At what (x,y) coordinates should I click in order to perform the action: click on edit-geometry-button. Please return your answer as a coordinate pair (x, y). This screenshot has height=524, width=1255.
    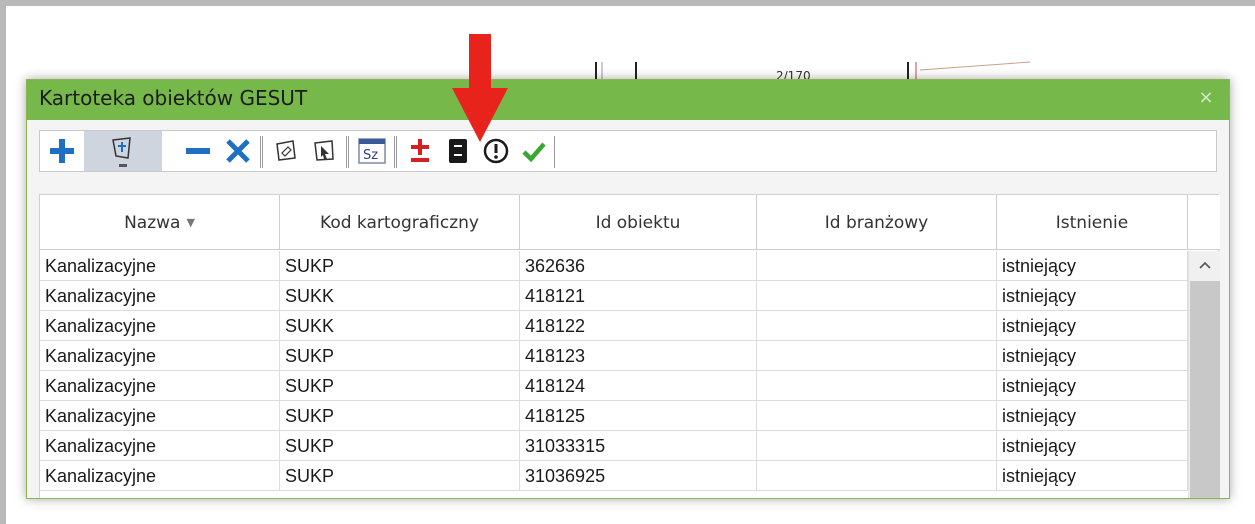
    Looking at the image, I should click on (123, 151).